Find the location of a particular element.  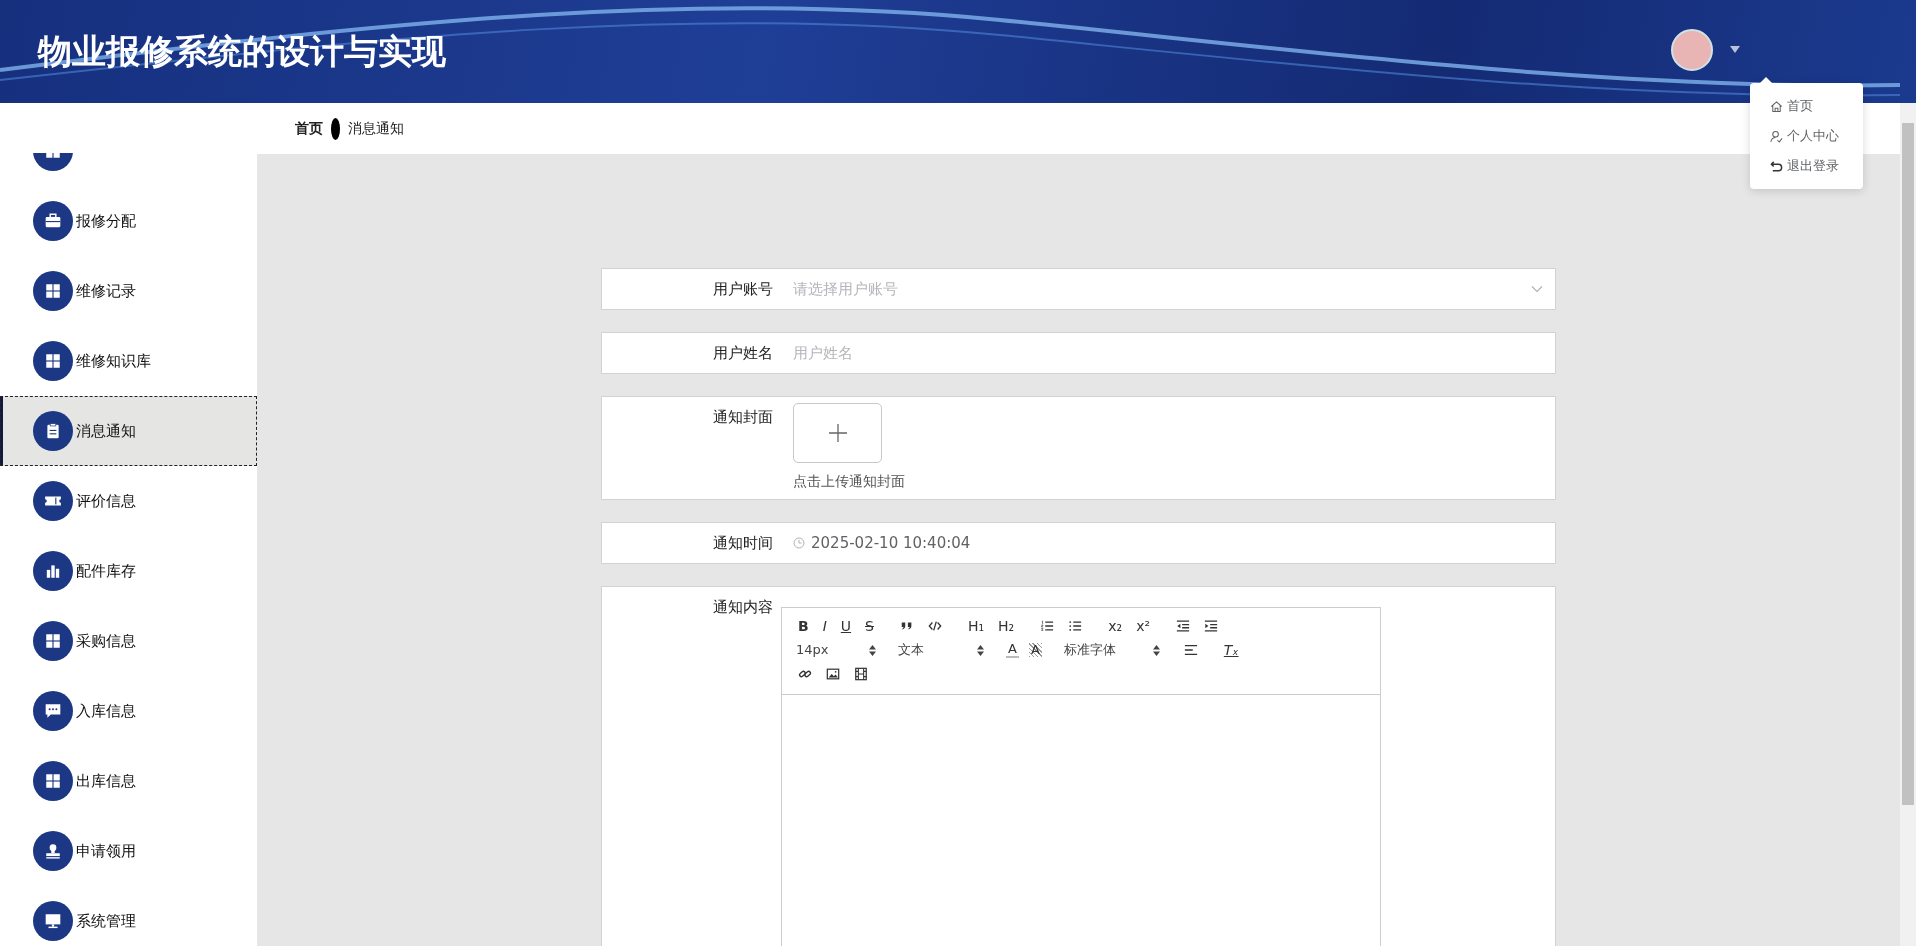

toolbar-button: H₂ is located at coordinates (1006, 626).